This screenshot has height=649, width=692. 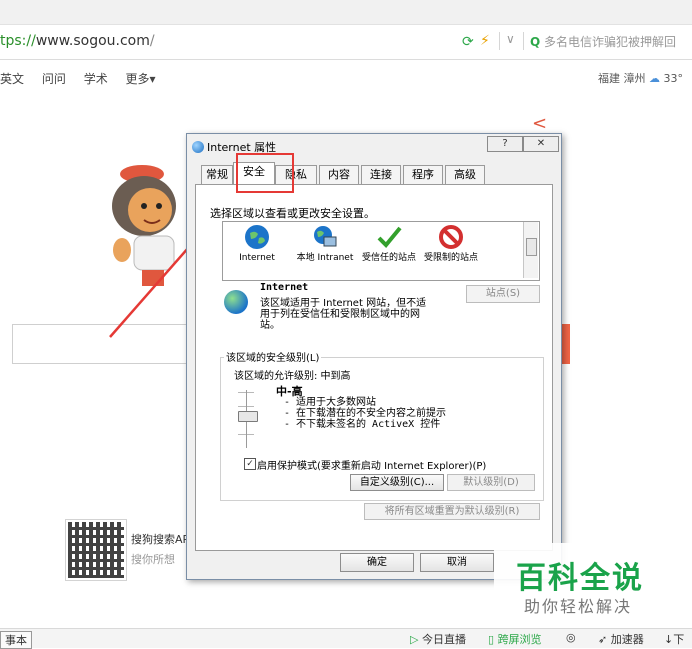 I want to click on refresh-icon: ⟳, so click(x=468, y=42).